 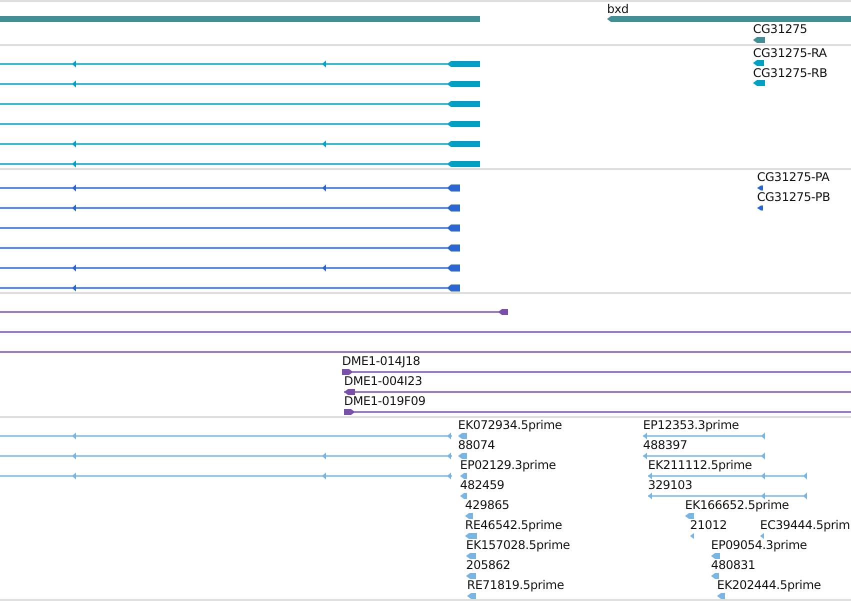 I want to click on feature-label: CG31275-RA, so click(x=790, y=53).